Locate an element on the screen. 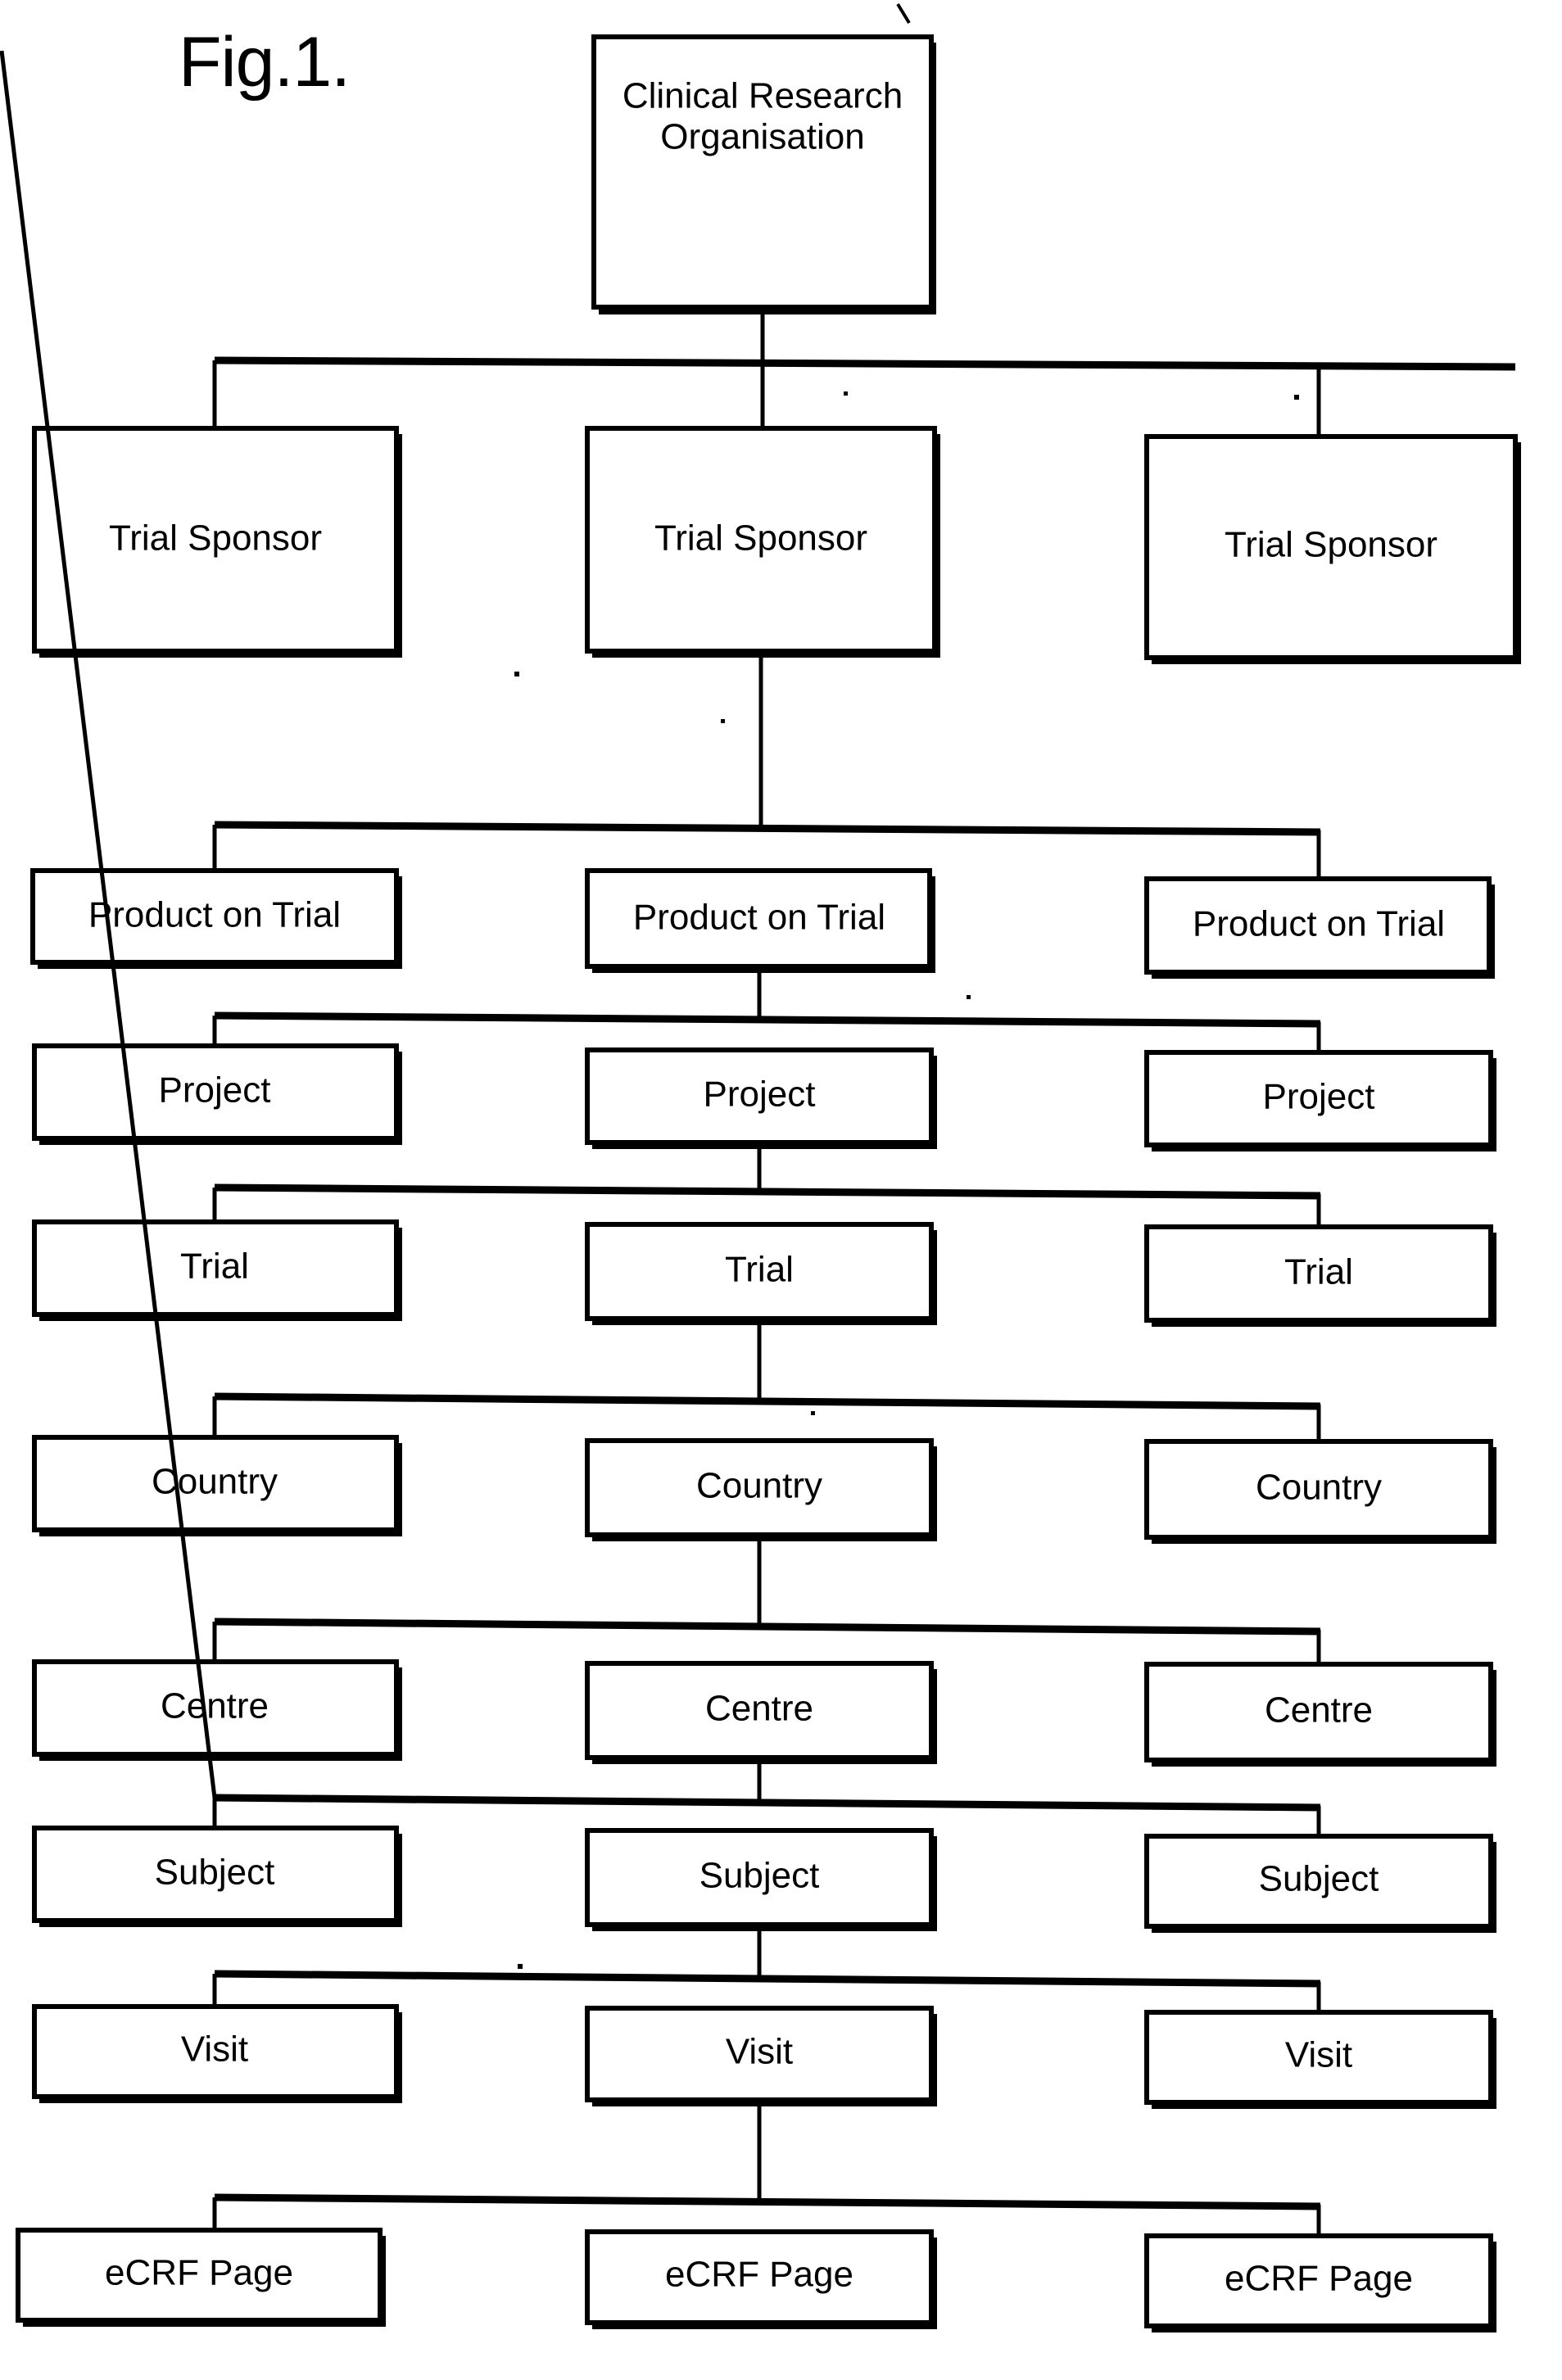  node-ecrf-page-right: eCRF Page is located at coordinates (1320, 2282).